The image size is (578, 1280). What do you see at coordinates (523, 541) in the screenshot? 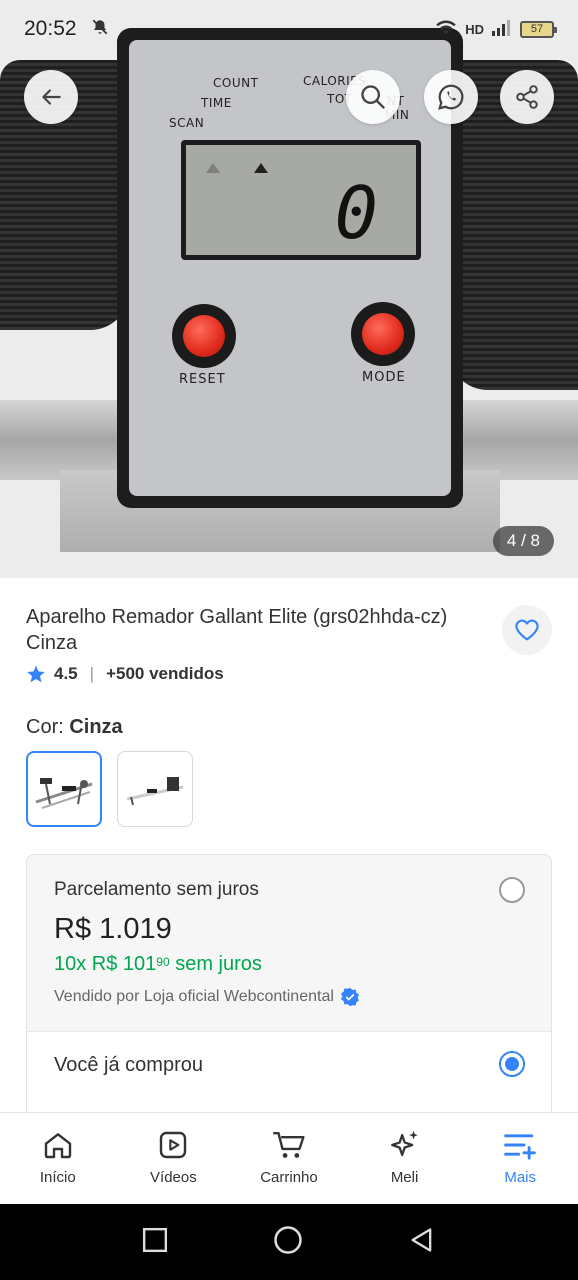
I see `image-counter: 4 / 8` at bounding box center [523, 541].